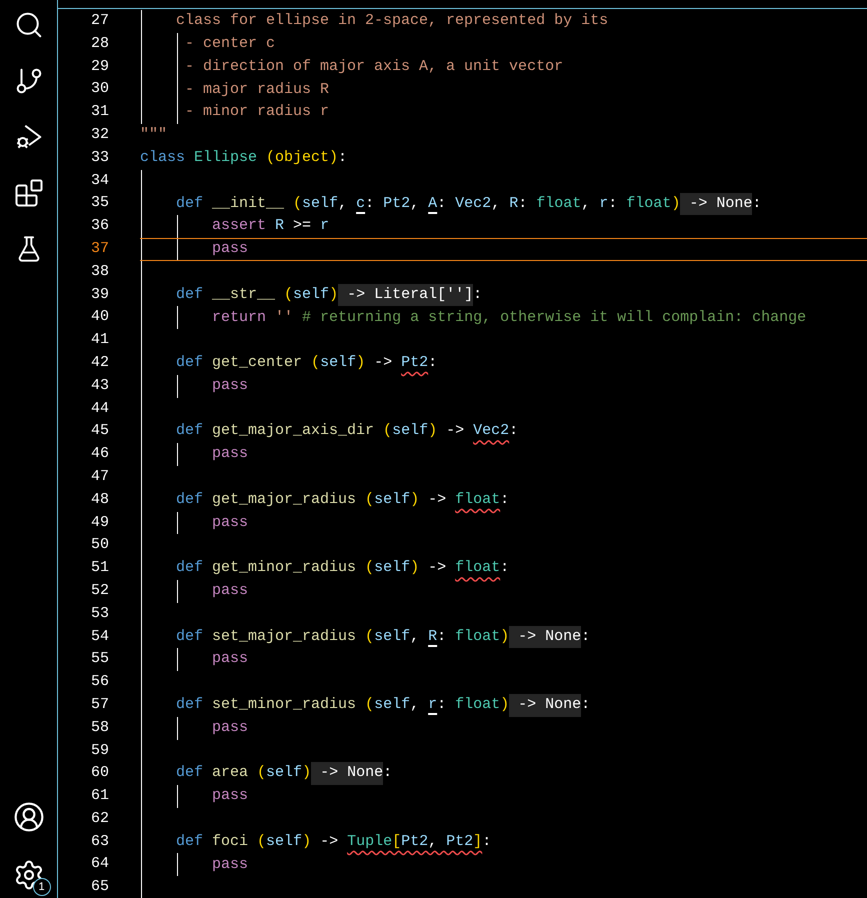 The image size is (867, 898). Describe the element at coordinates (99, 272) in the screenshot. I see `line-number: 38` at that location.